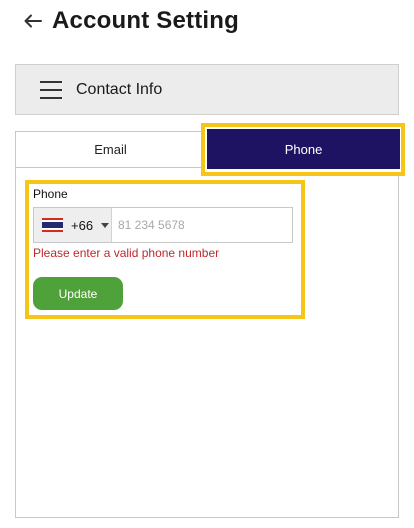 The image size is (414, 528). What do you see at coordinates (111, 150) in the screenshot?
I see `tab-email: Email` at bounding box center [111, 150].